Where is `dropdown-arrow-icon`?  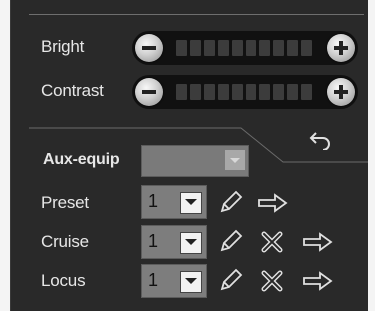
dropdown-arrow-icon is located at coordinates (235, 160).